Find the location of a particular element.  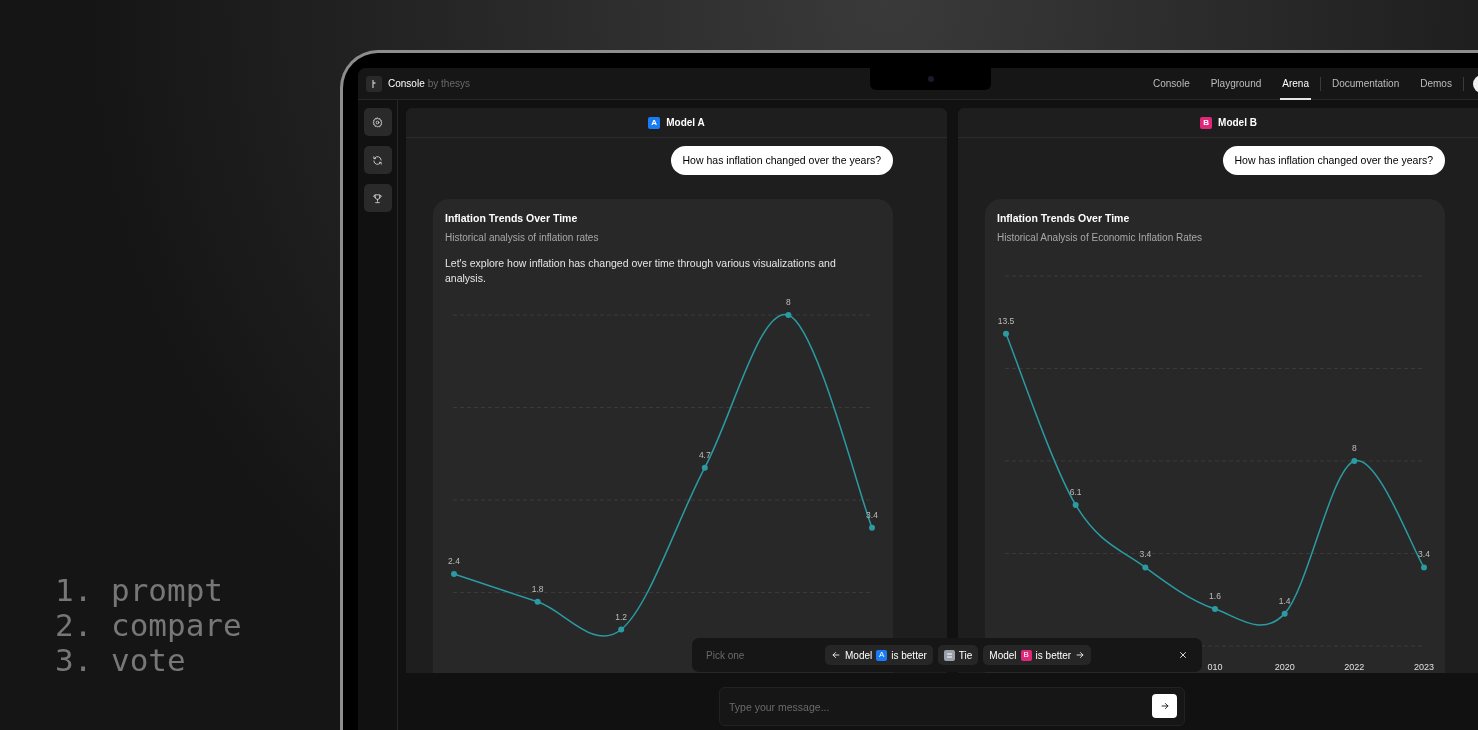

data-label: 2.4 is located at coordinates (454, 560).